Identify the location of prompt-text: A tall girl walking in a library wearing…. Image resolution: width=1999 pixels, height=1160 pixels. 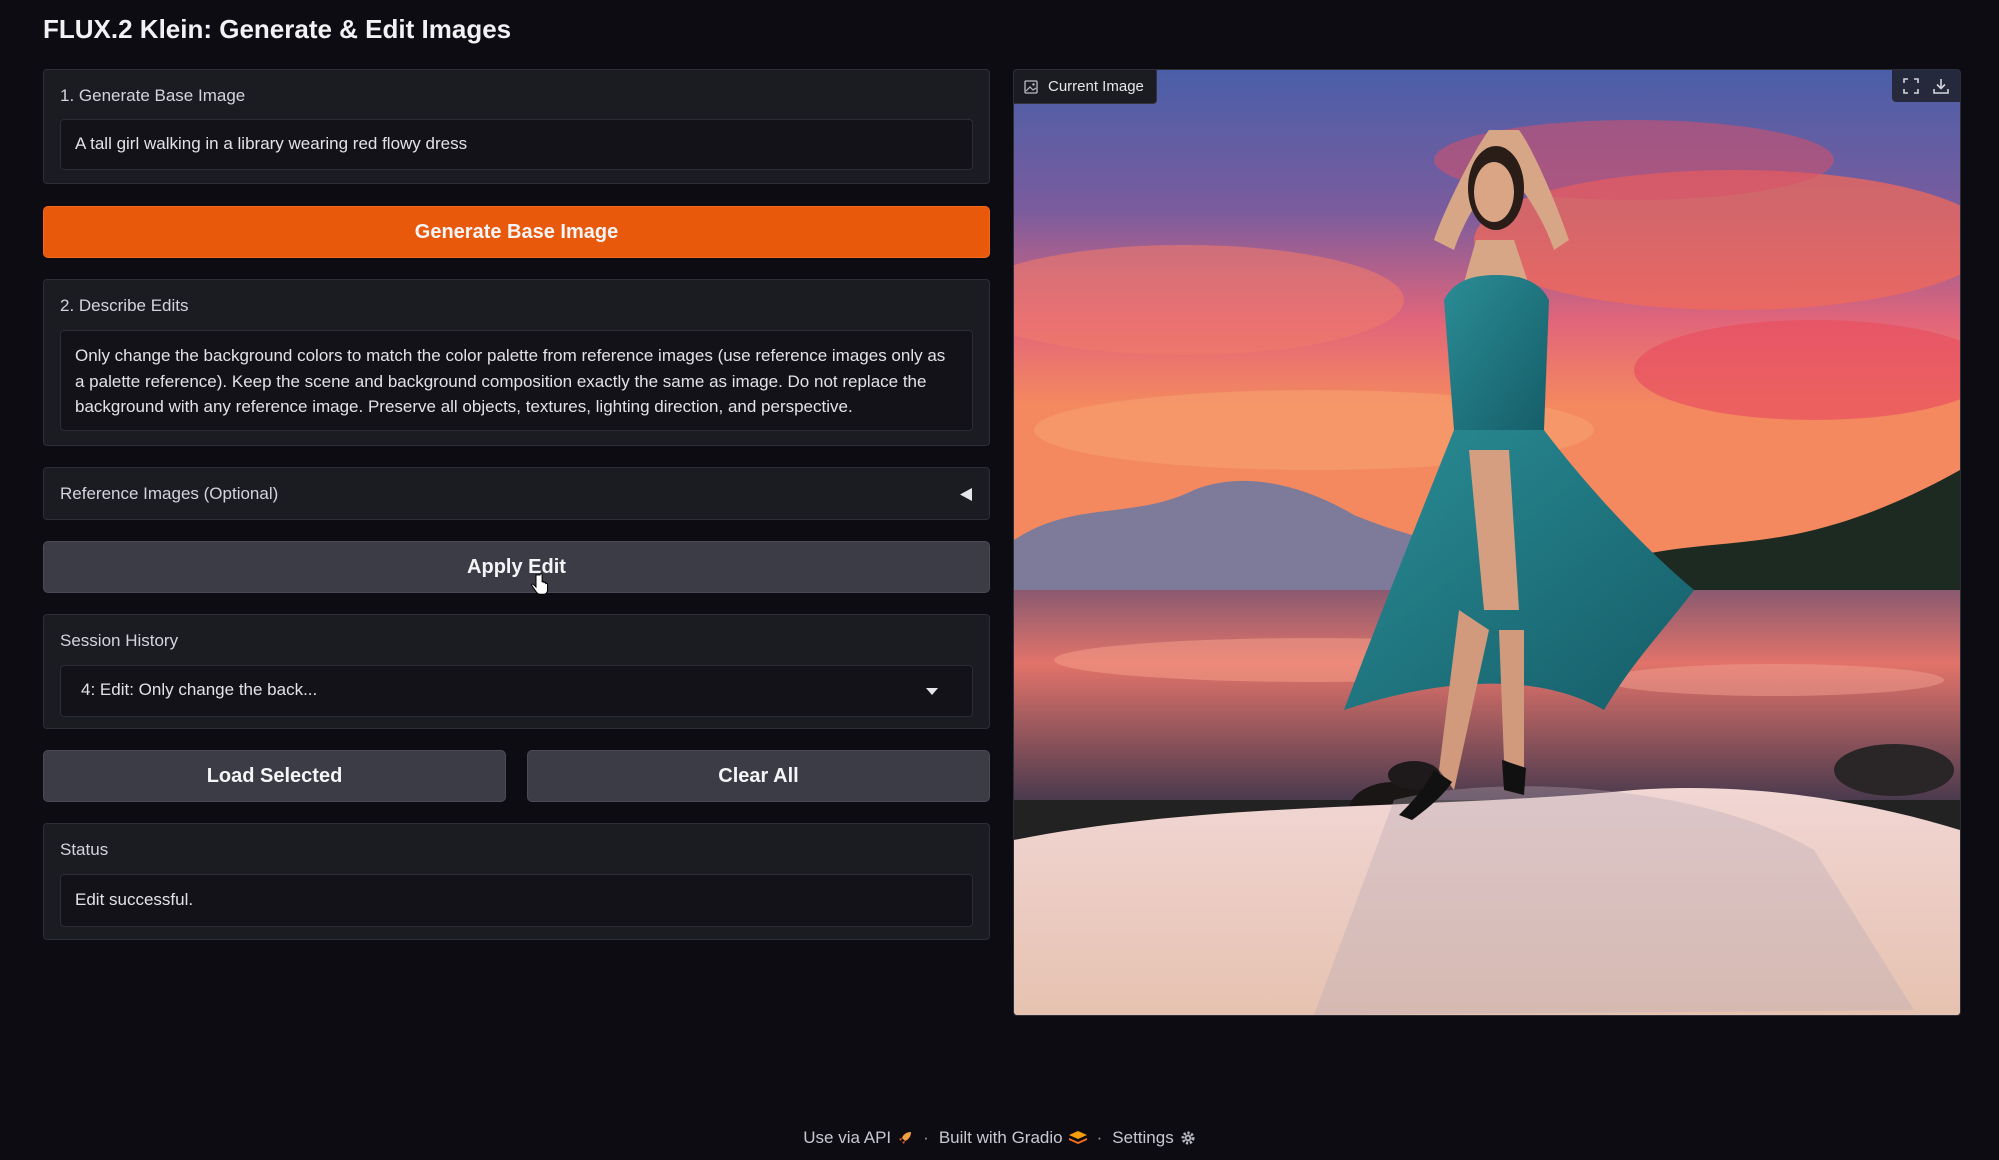
(271, 143).